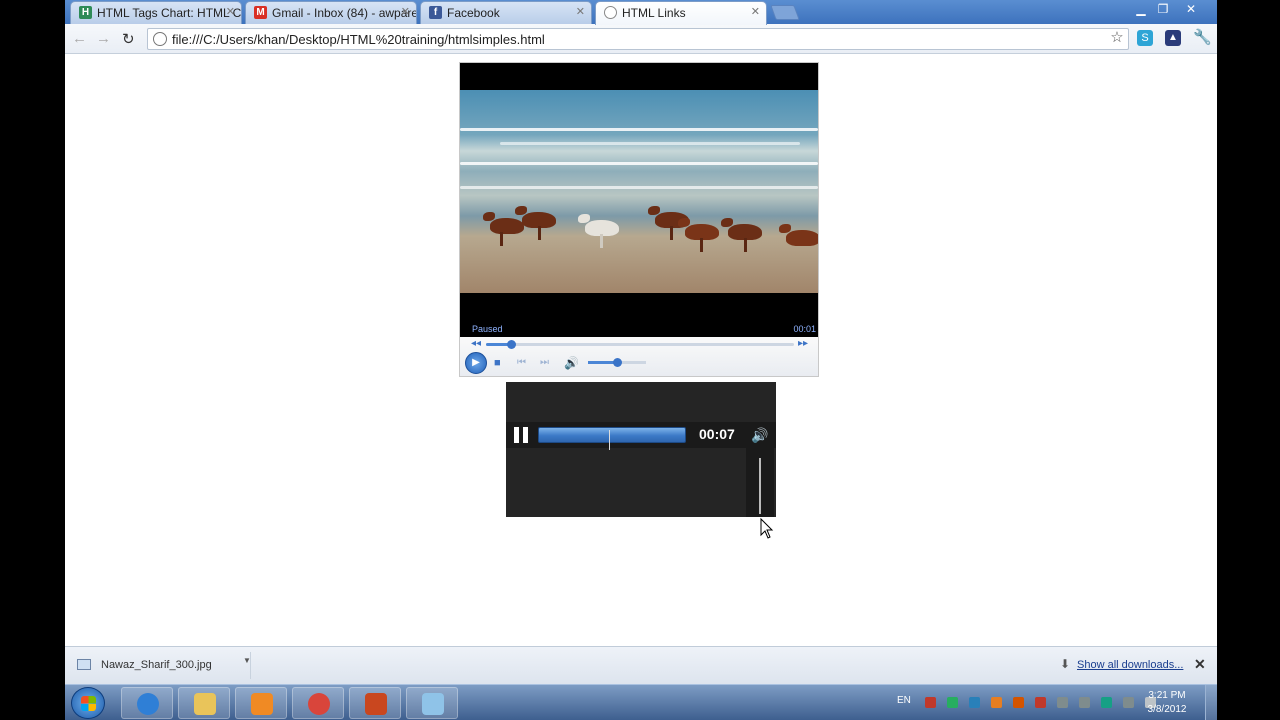 Image resolution: width=1280 pixels, height=720 pixels. Describe the element at coordinates (473, 13) in the screenshot. I see `tab-label: Facebook` at that location.